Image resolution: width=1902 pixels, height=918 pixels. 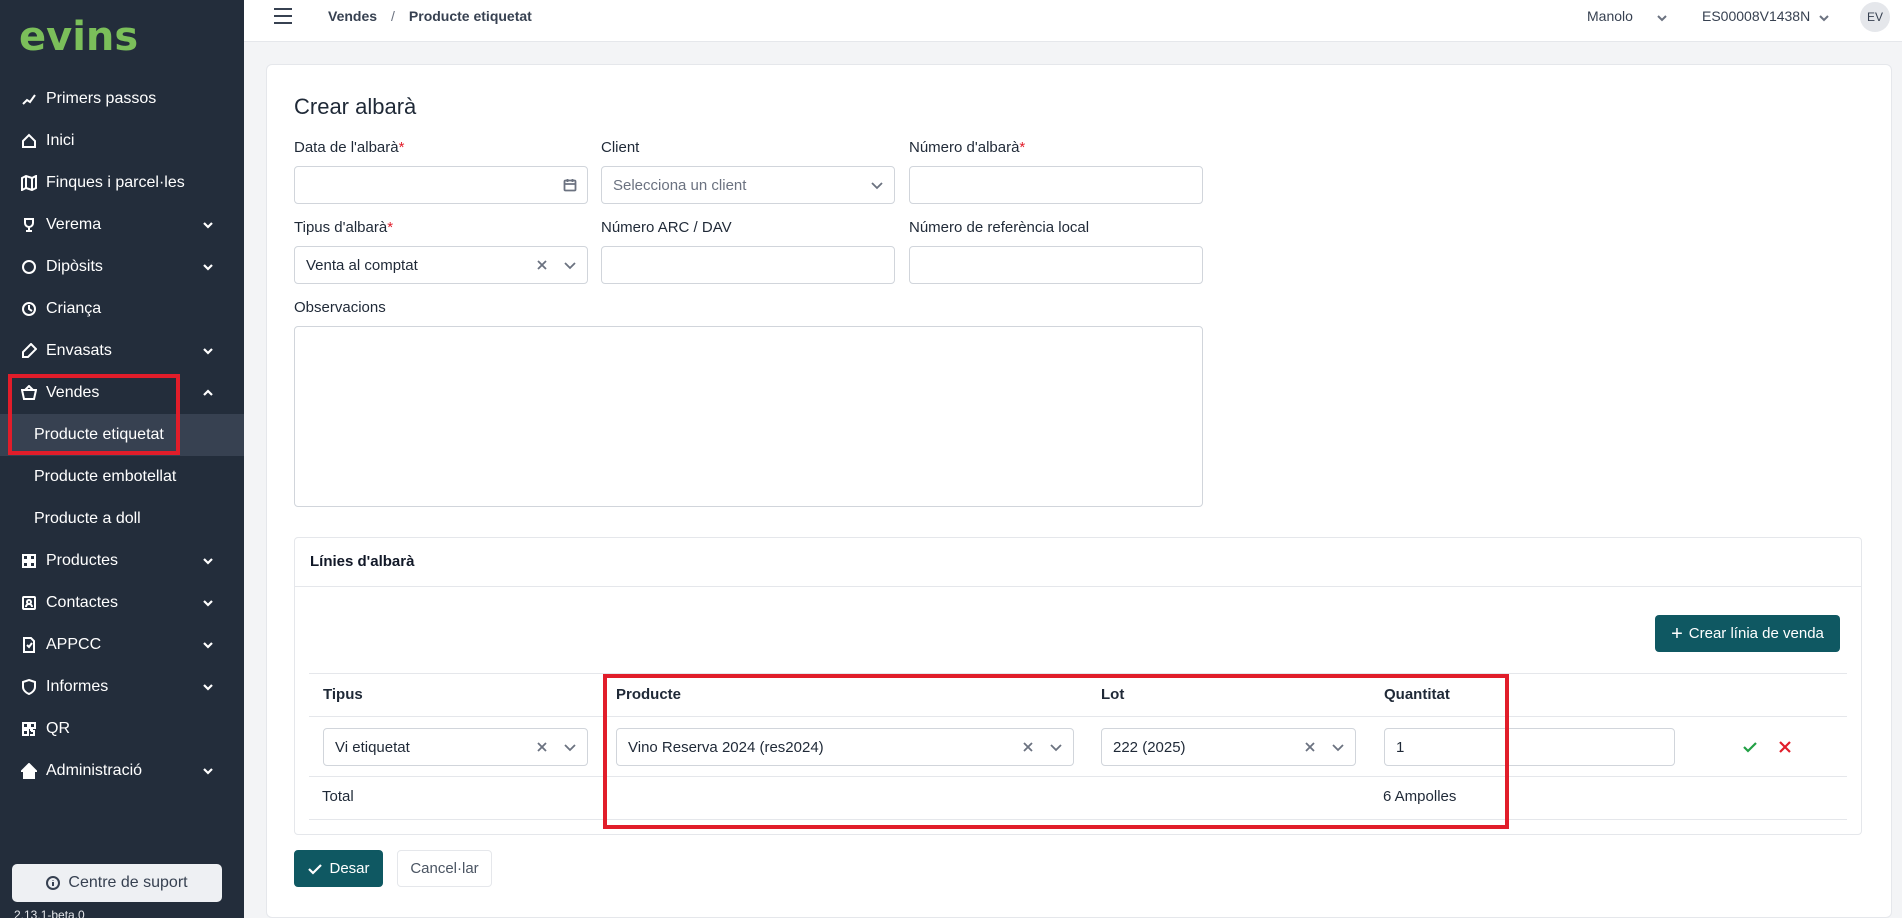 I want to click on create-line-button: + Crear línia de venda, so click(x=1747, y=633).